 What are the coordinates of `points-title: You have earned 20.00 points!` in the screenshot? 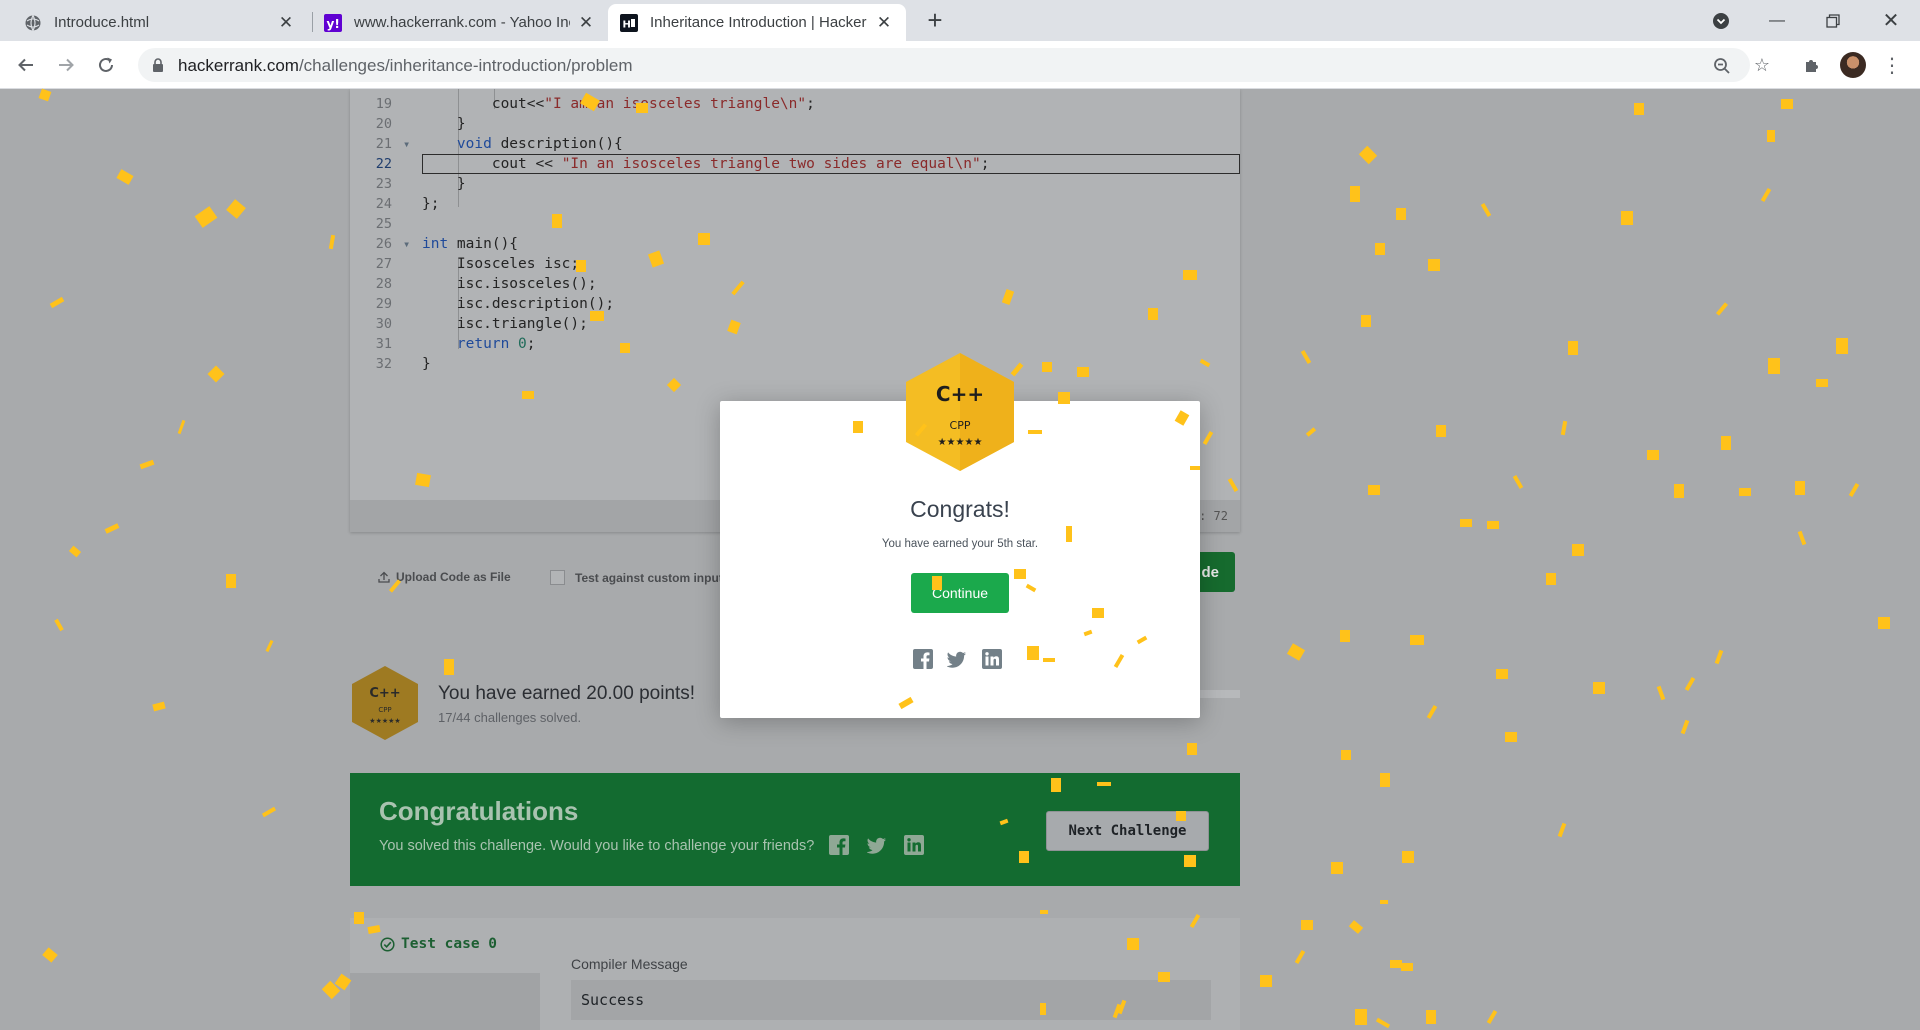 It's located at (567, 693).